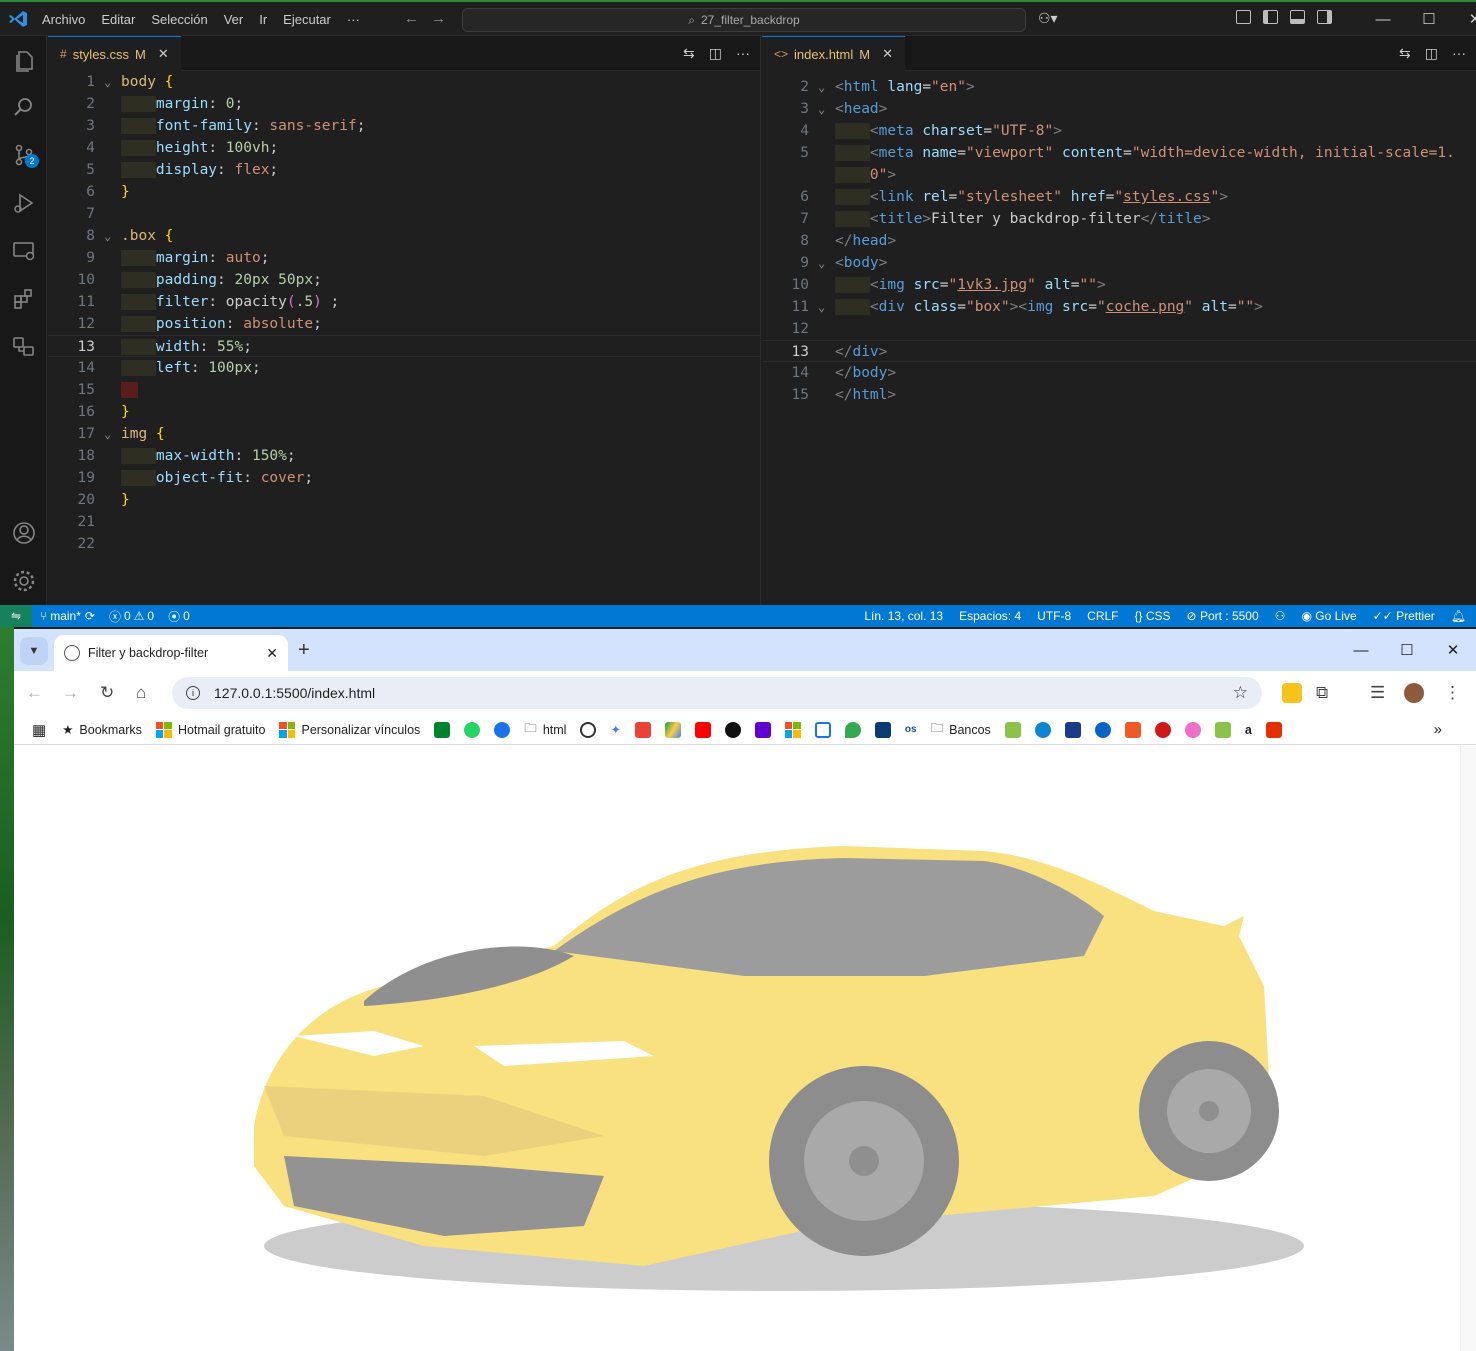 The height and width of the screenshot is (1351, 1476). Describe the element at coordinates (762, 729) in the screenshot. I see `bookmark-yahoo-mail` at that location.